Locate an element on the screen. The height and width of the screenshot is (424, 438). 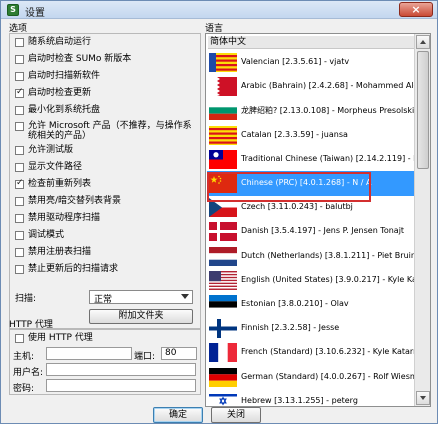
option-label: 禁止更新后的扫描请求 is located at coordinates (73, 269).